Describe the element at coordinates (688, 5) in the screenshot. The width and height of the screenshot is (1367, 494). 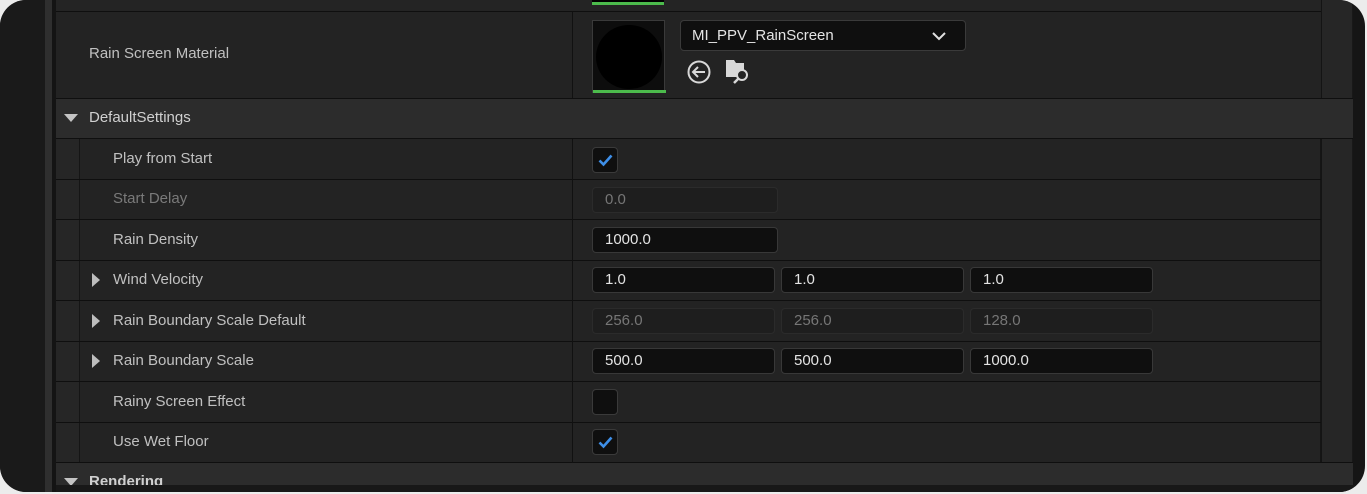
I see `previous-property-row` at that location.